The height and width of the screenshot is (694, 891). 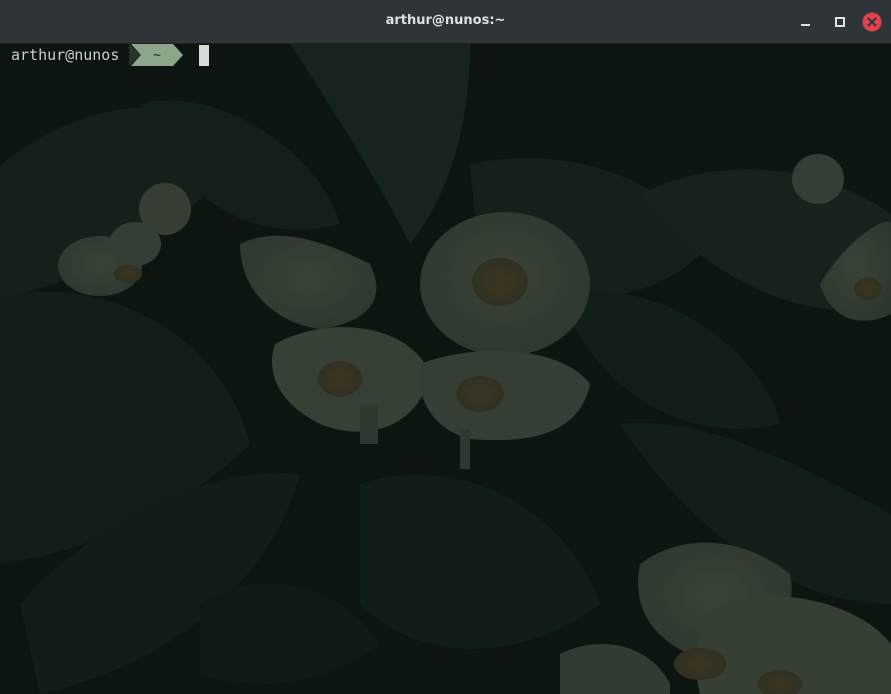 I want to click on title-bar: arthur@nunos:~, so click(x=445, y=22).